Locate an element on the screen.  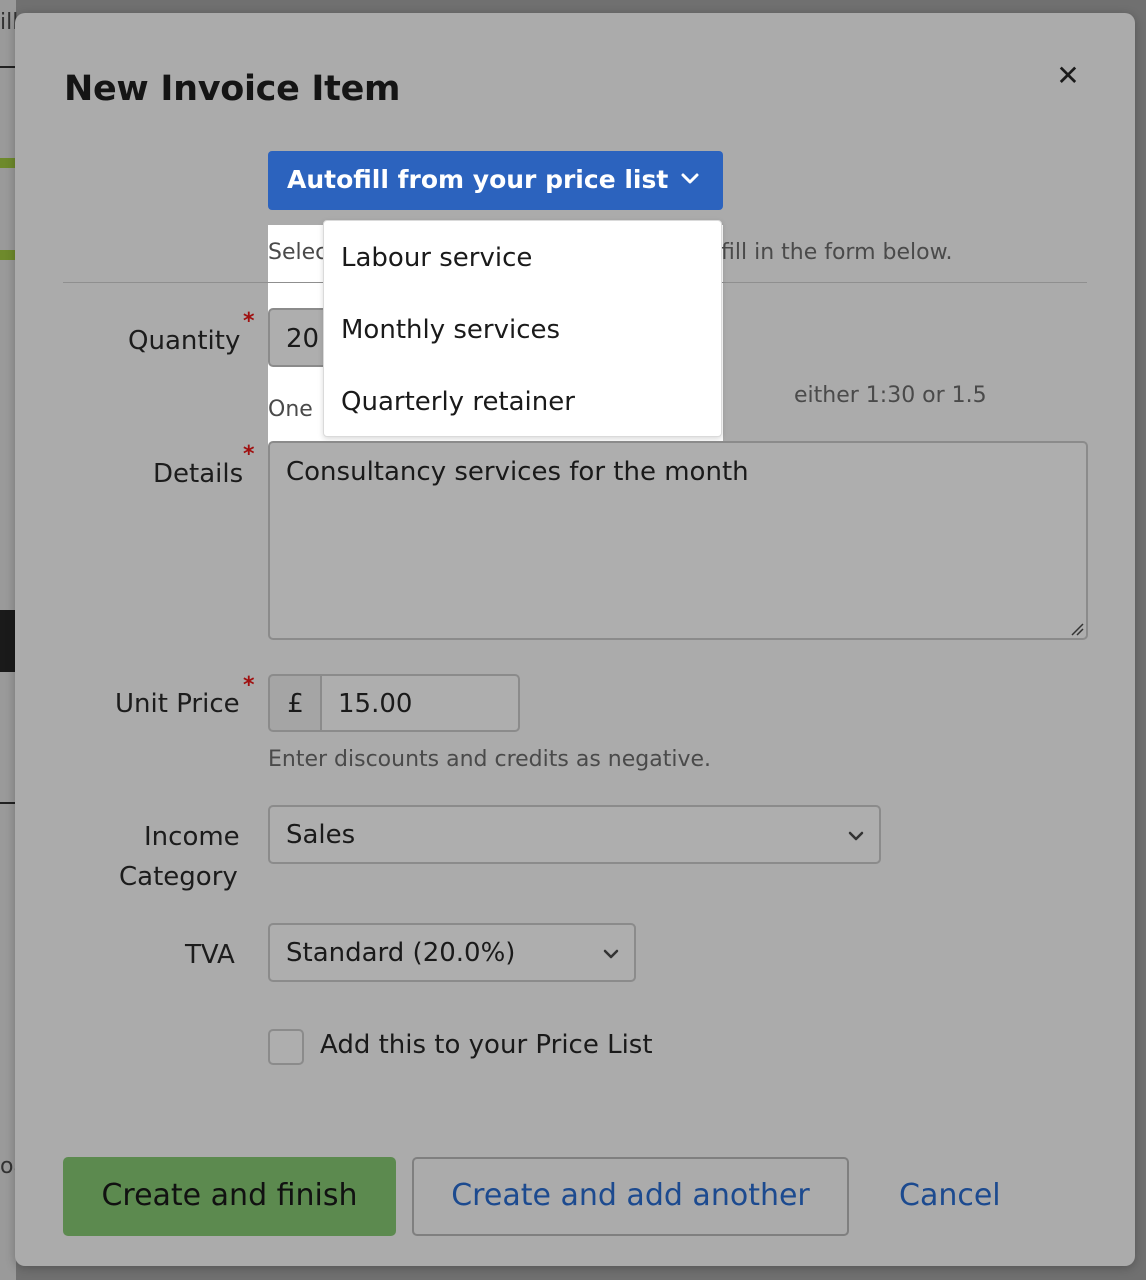
unit-price-label: Unit Price is located at coordinates (177, 704).